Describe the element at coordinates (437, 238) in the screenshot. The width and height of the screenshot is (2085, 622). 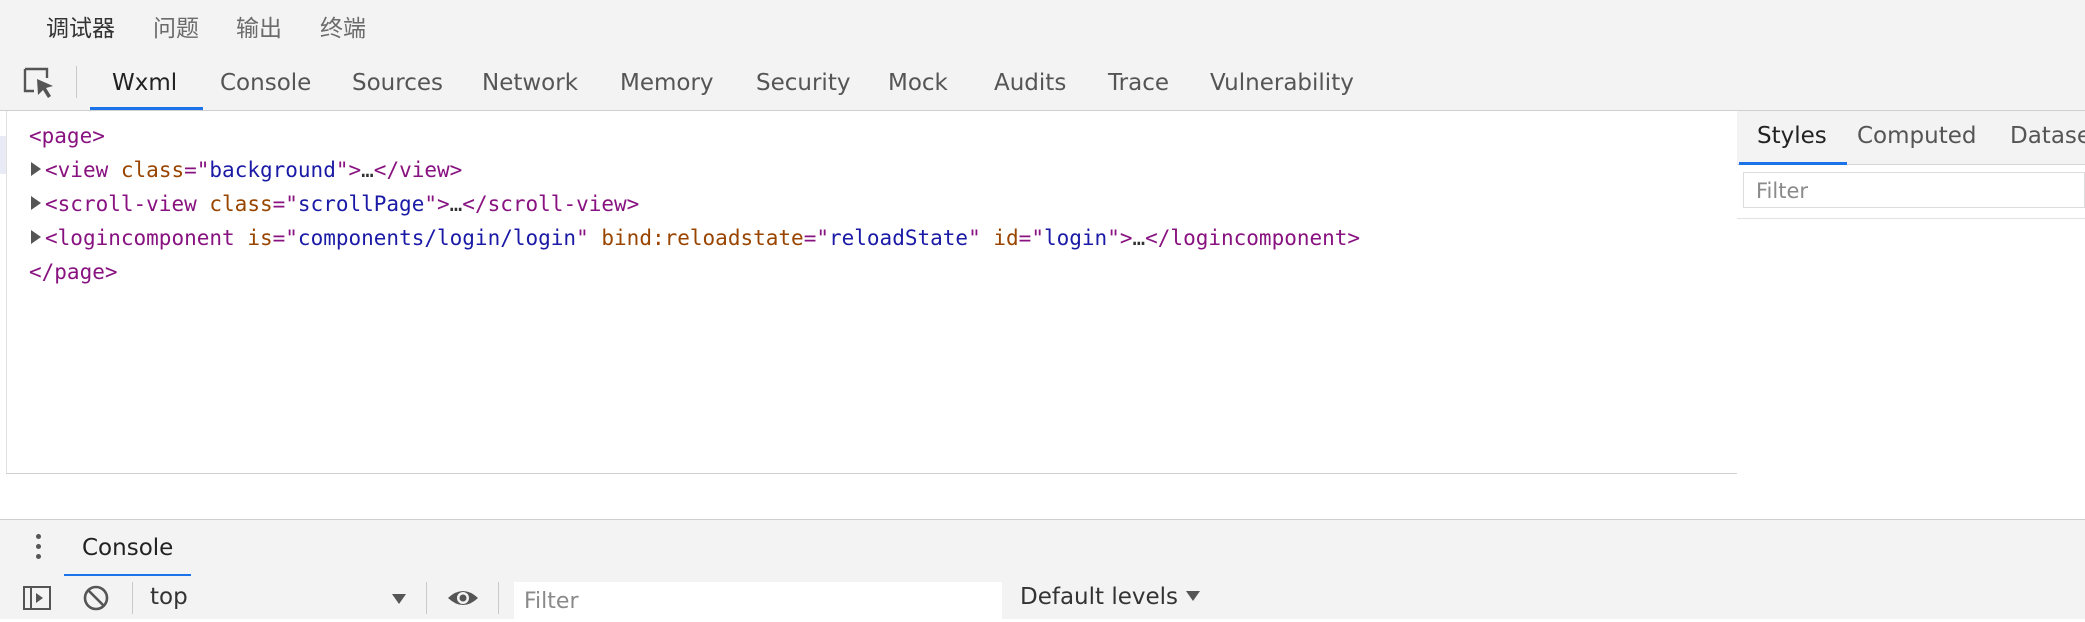
I see `attr-value: components/login/login` at that location.